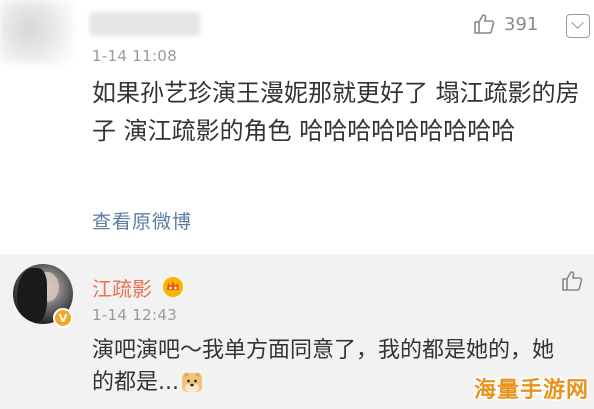 The image size is (594, 409). Describe the element at coordinates (37, 32) in the screenshot. I see `commenter-avatar-blurred` at that location.